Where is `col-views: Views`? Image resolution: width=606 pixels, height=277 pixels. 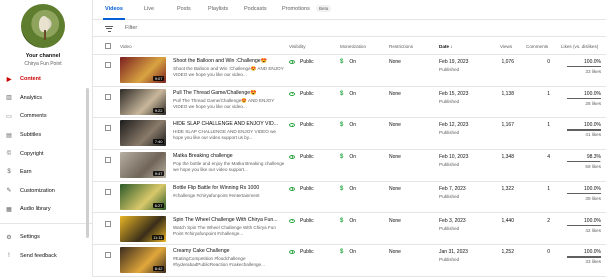 col-views: Views is located at coordinates (506, 46).